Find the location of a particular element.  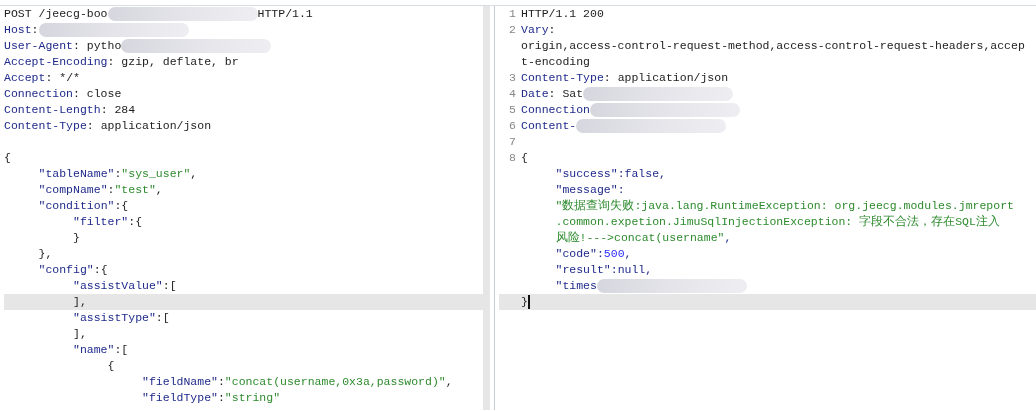

code-text: "code":500, is located at coordinates (593, 254).